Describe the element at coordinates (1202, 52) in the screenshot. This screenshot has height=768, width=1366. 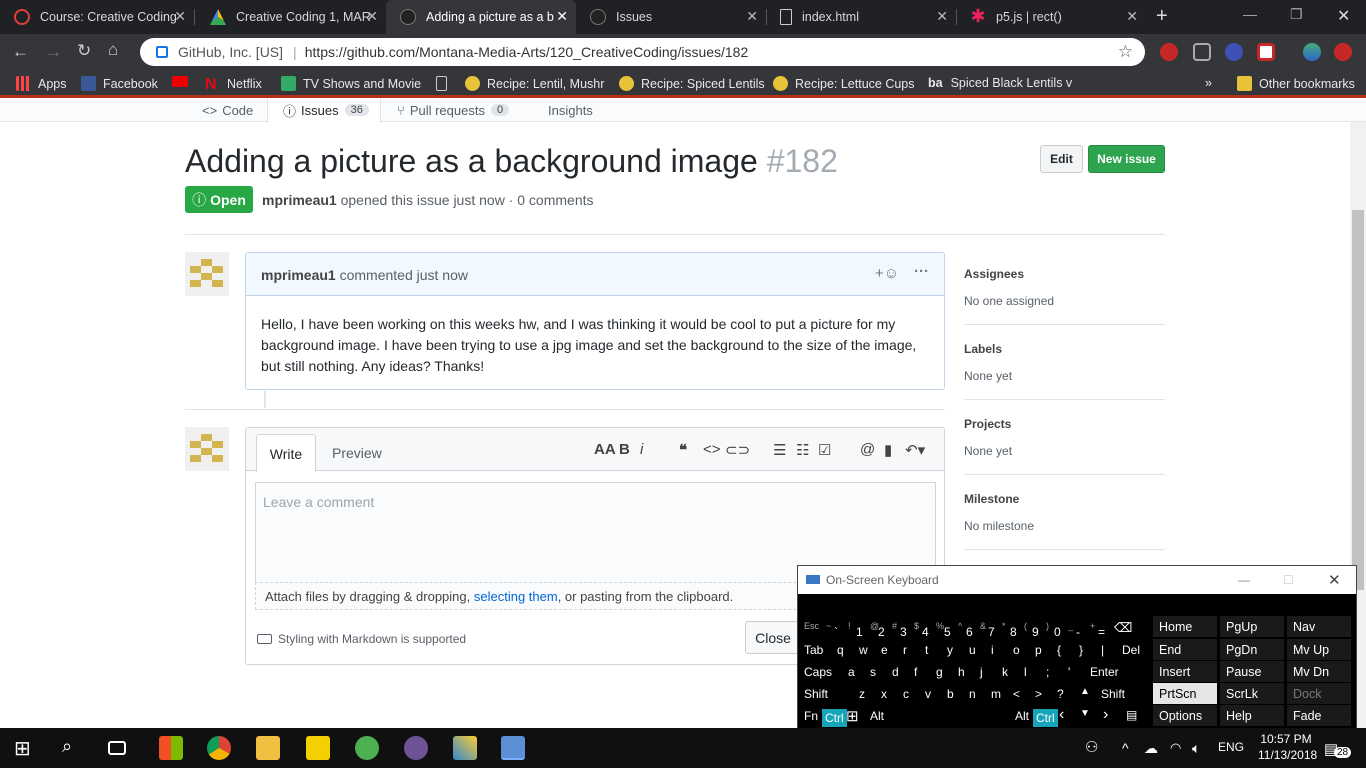
I see `cast-icon` at that location.